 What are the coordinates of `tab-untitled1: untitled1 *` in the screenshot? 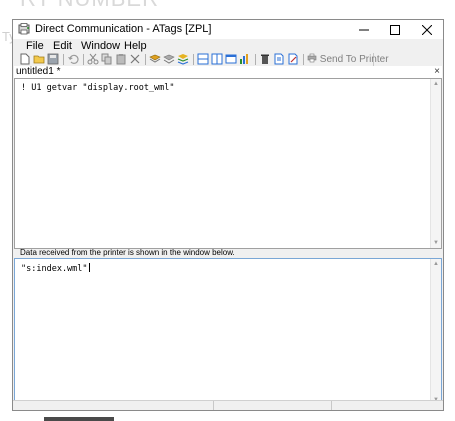 It's located at (38, 72).